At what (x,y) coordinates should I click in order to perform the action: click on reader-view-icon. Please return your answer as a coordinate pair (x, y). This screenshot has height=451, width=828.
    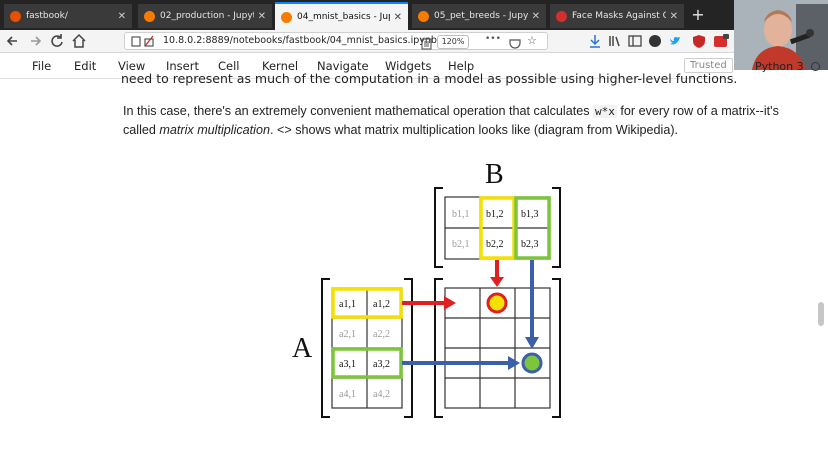
    Looking at the image, I should click on (427, 44).